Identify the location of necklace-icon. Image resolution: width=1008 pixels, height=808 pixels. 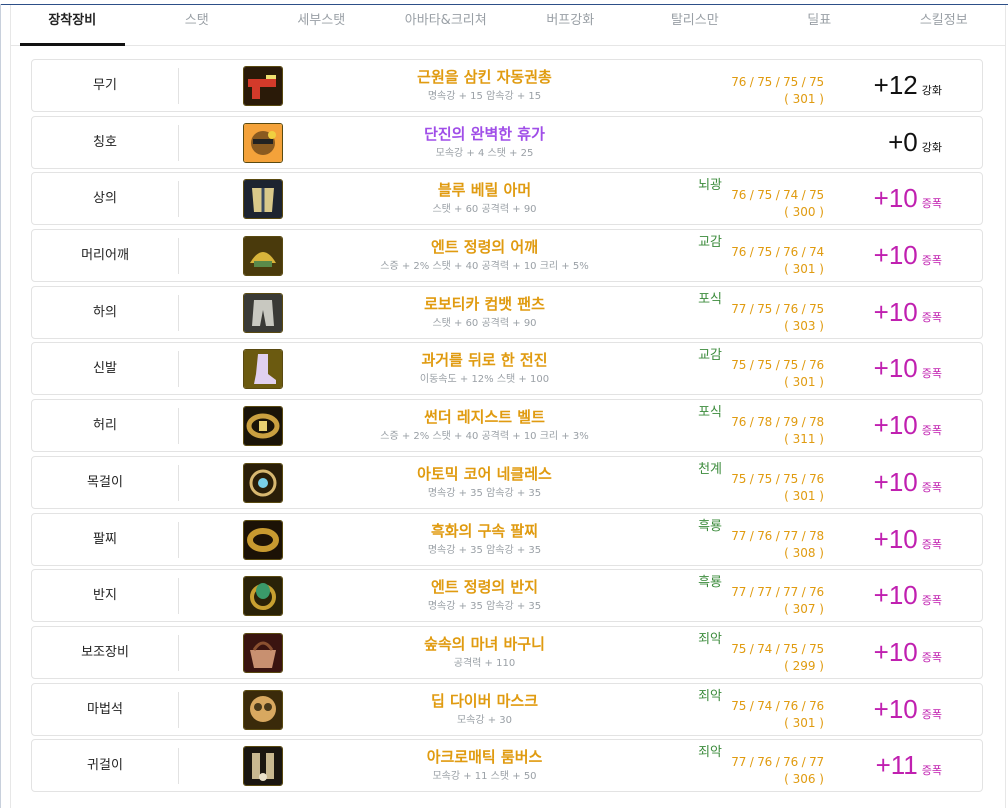
(263, 482).